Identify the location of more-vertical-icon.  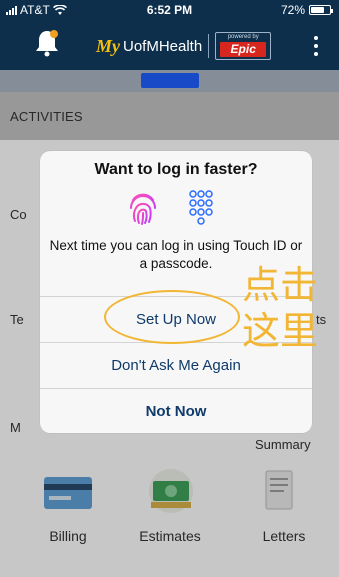
(316, 46).